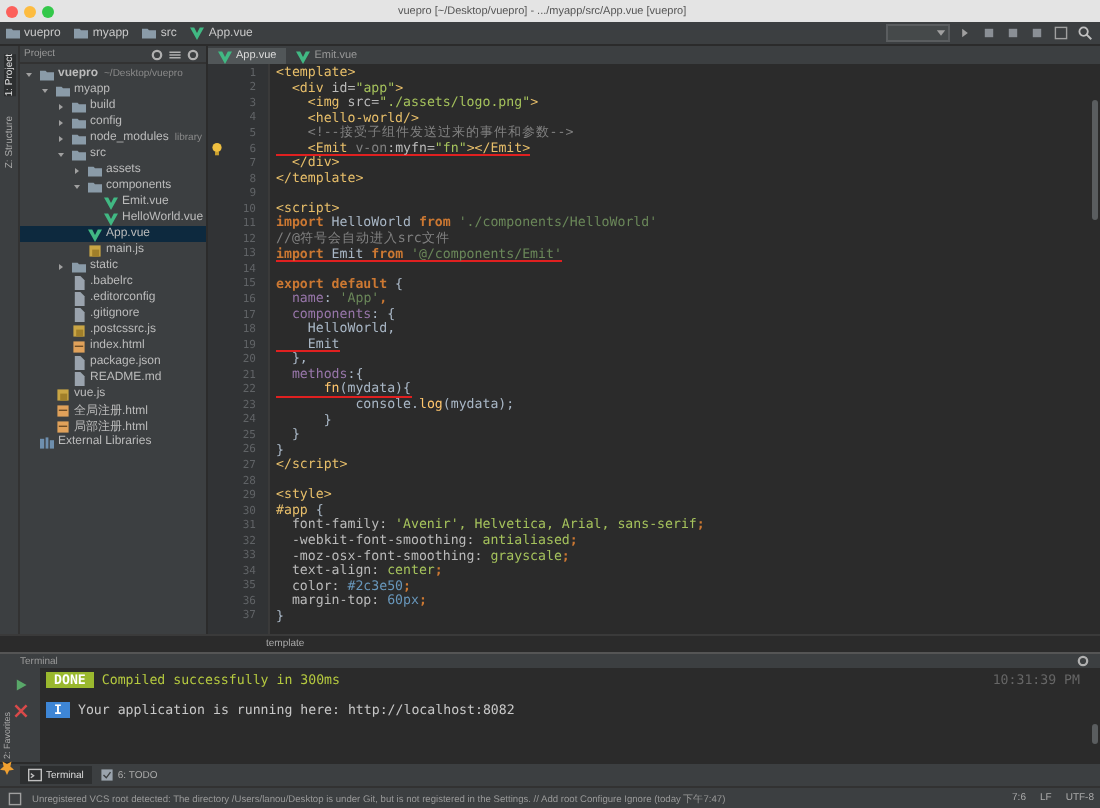 The height and width of the screenshot is (808, 1100). I want to click on lines-icon, so click(175, 54).